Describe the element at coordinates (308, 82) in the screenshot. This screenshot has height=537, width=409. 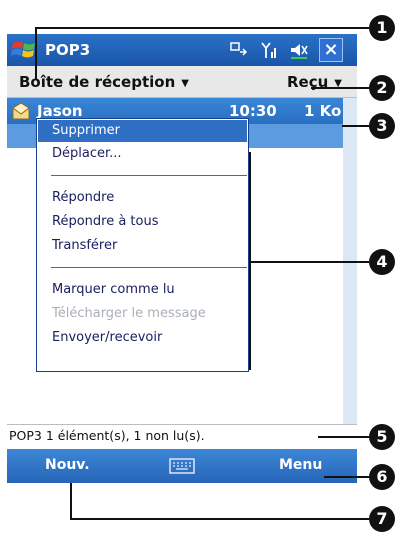
I see `sort-dropdown-label: Reçu` at that location.